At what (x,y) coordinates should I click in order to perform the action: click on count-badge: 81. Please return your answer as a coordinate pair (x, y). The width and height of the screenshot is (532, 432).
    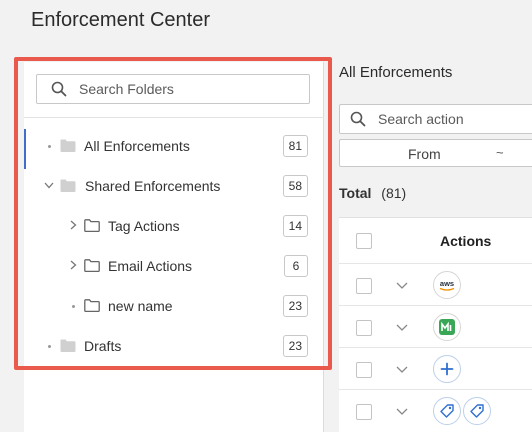
    Looking at the image, I should click on (295, 146).